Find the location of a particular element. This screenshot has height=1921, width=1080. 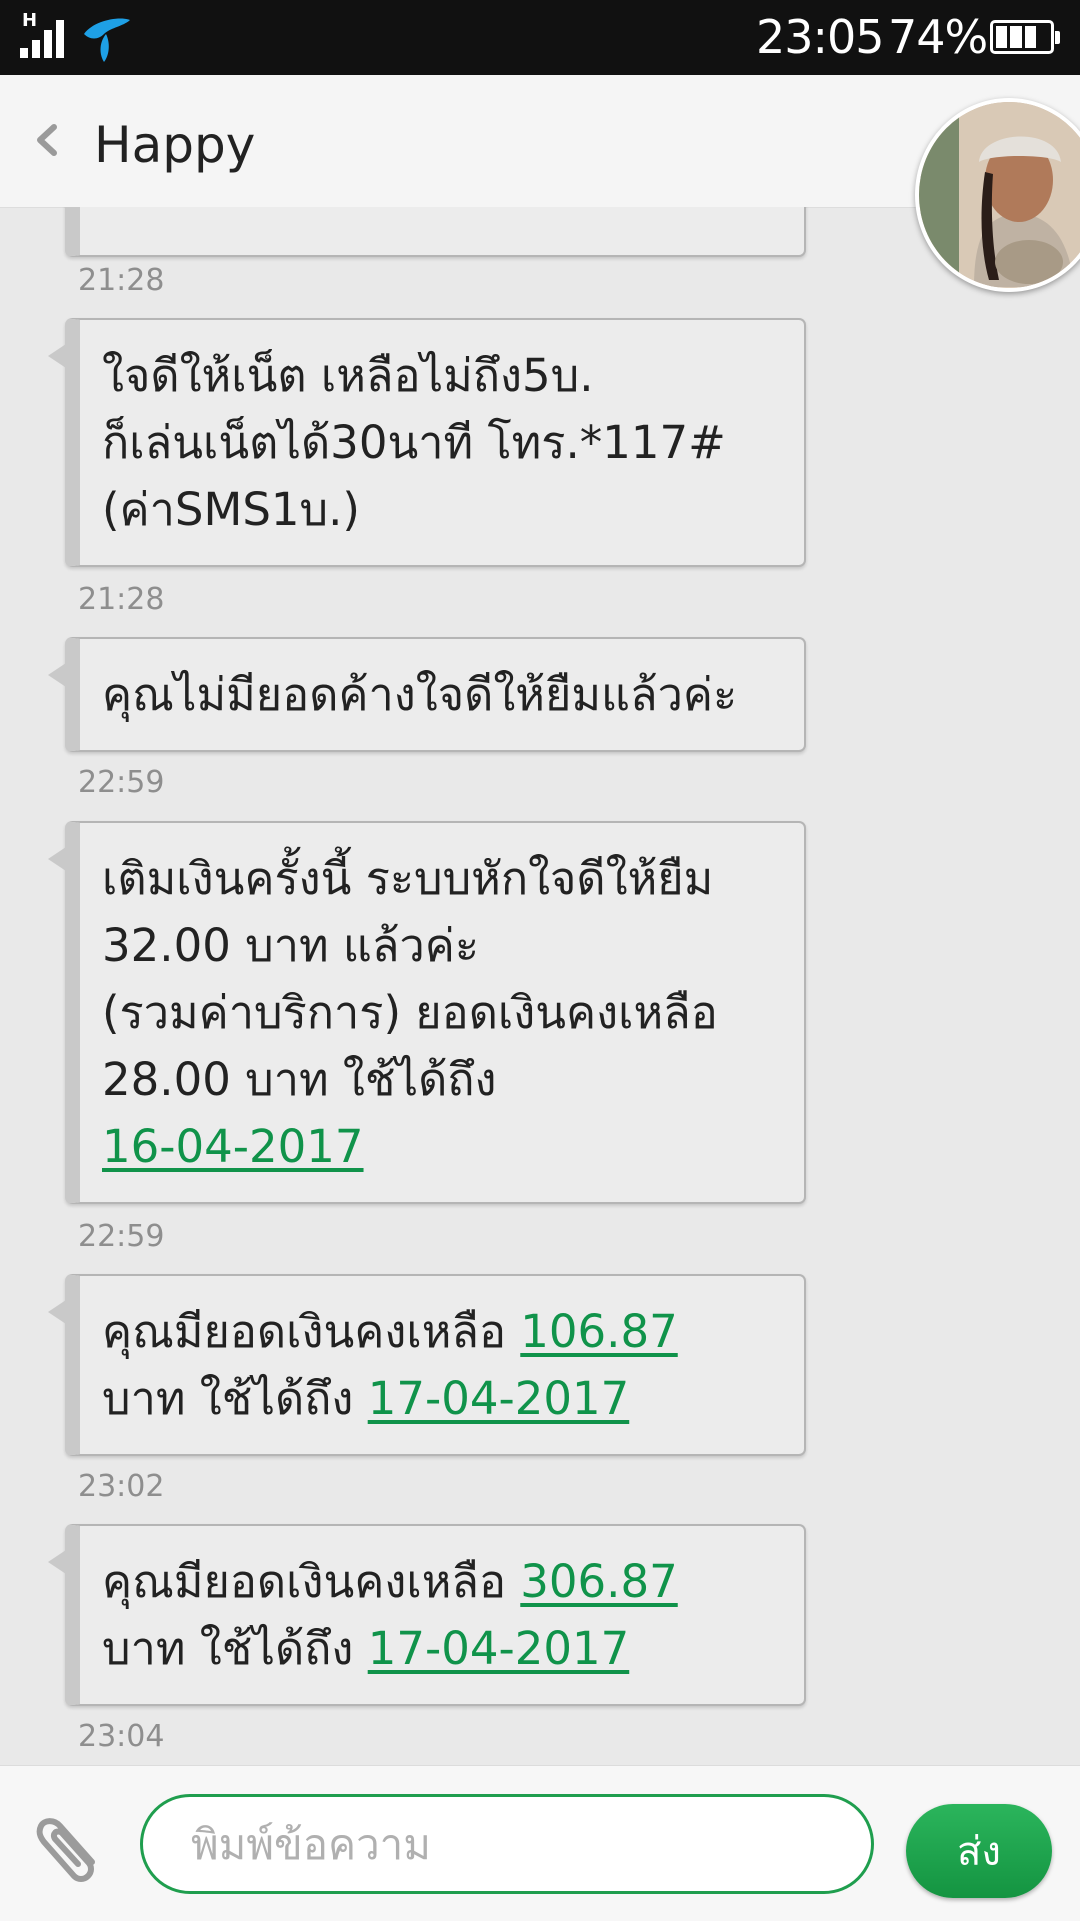

paperclip-icon is located at coordinates (69, 1844).